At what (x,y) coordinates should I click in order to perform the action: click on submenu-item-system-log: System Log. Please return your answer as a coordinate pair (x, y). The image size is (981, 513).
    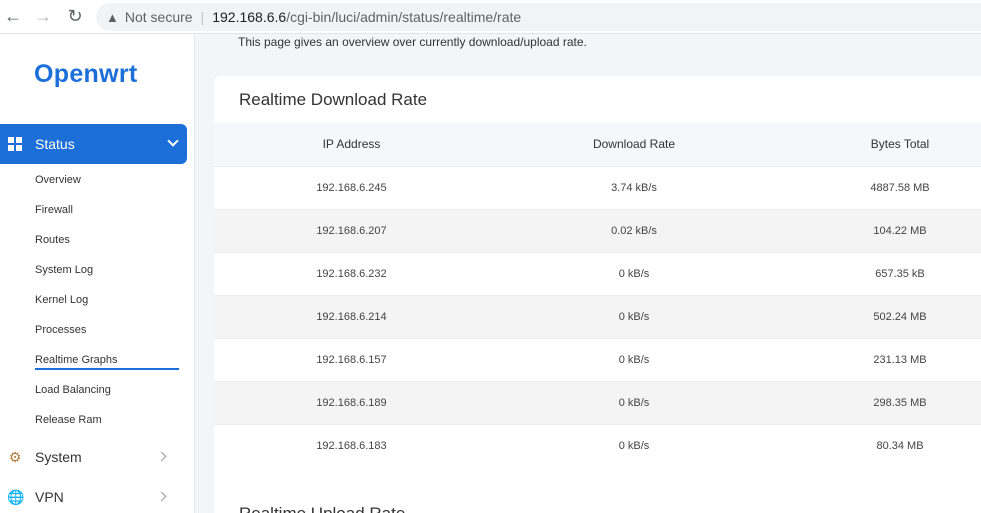
    Looking at the image, I should click on (97, 270).